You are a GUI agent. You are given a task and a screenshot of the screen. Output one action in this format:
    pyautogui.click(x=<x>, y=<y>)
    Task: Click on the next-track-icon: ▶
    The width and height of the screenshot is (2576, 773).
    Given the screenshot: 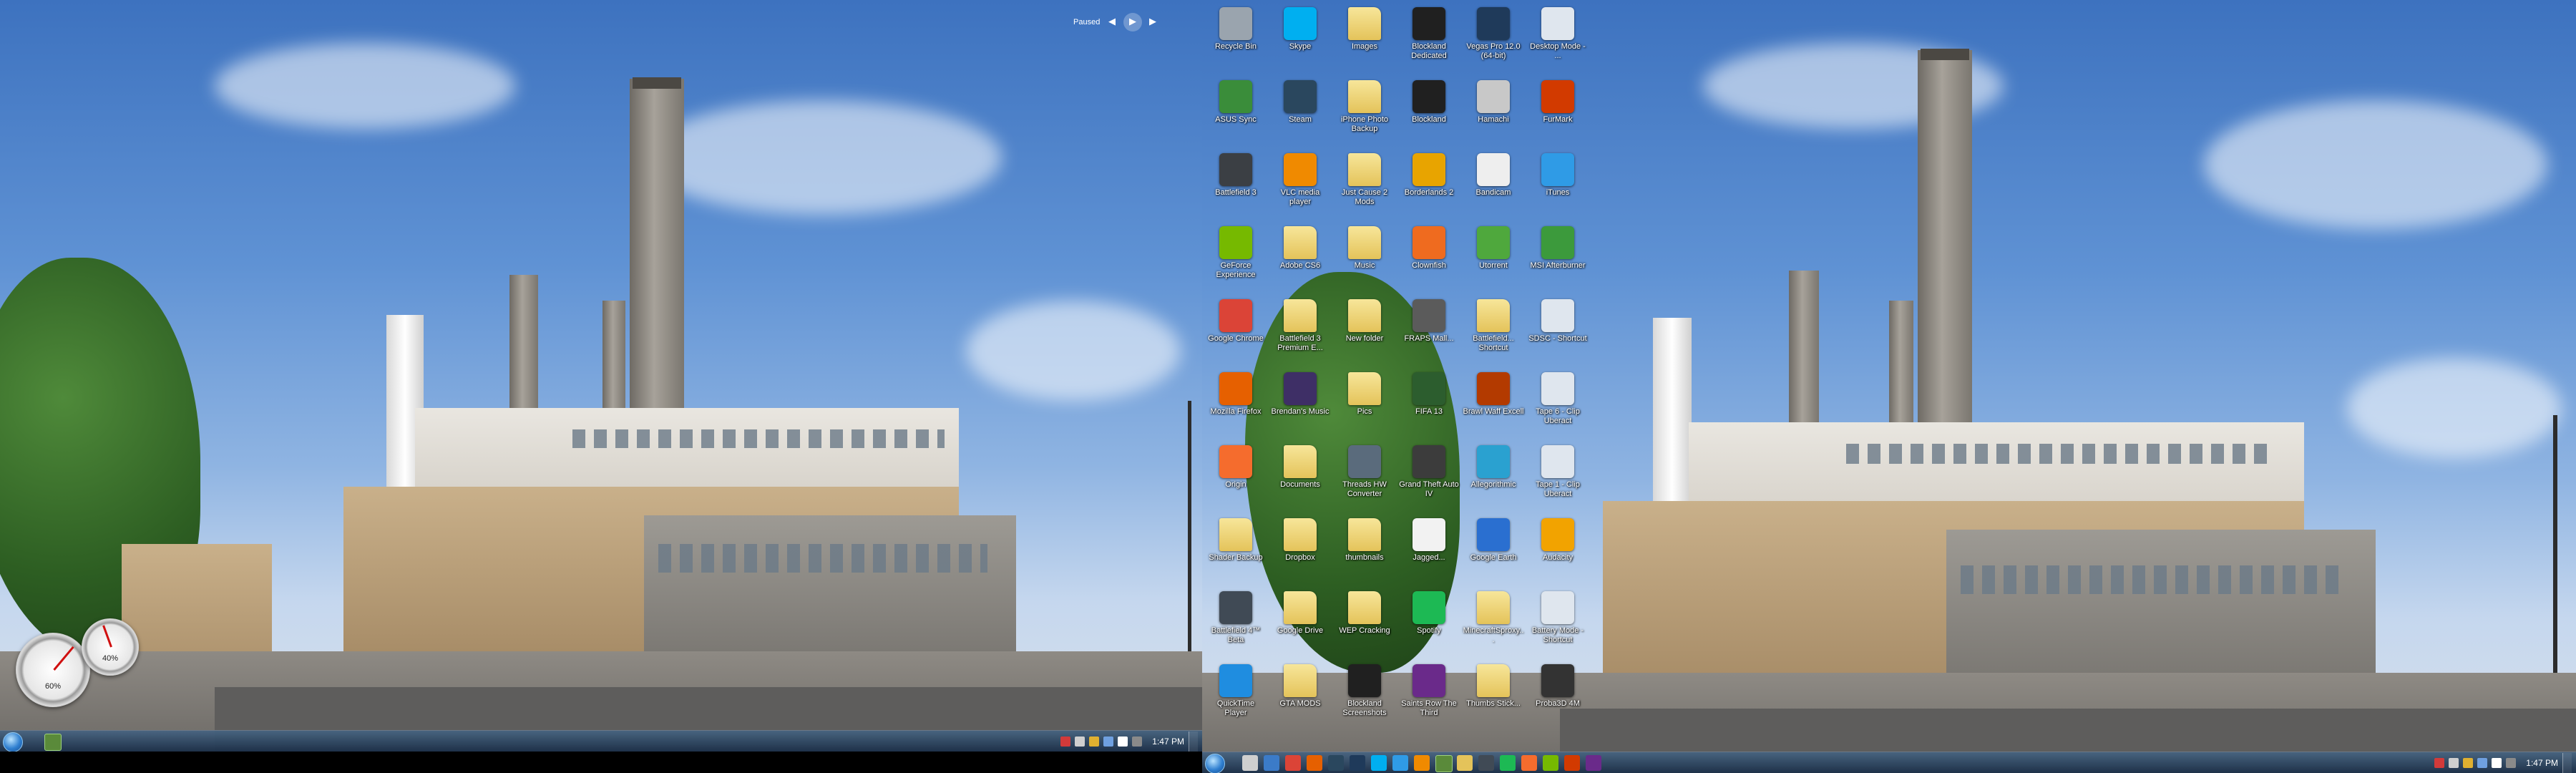 What is the action you would take?
    pyautogui.click(x=1152, y=22)
    